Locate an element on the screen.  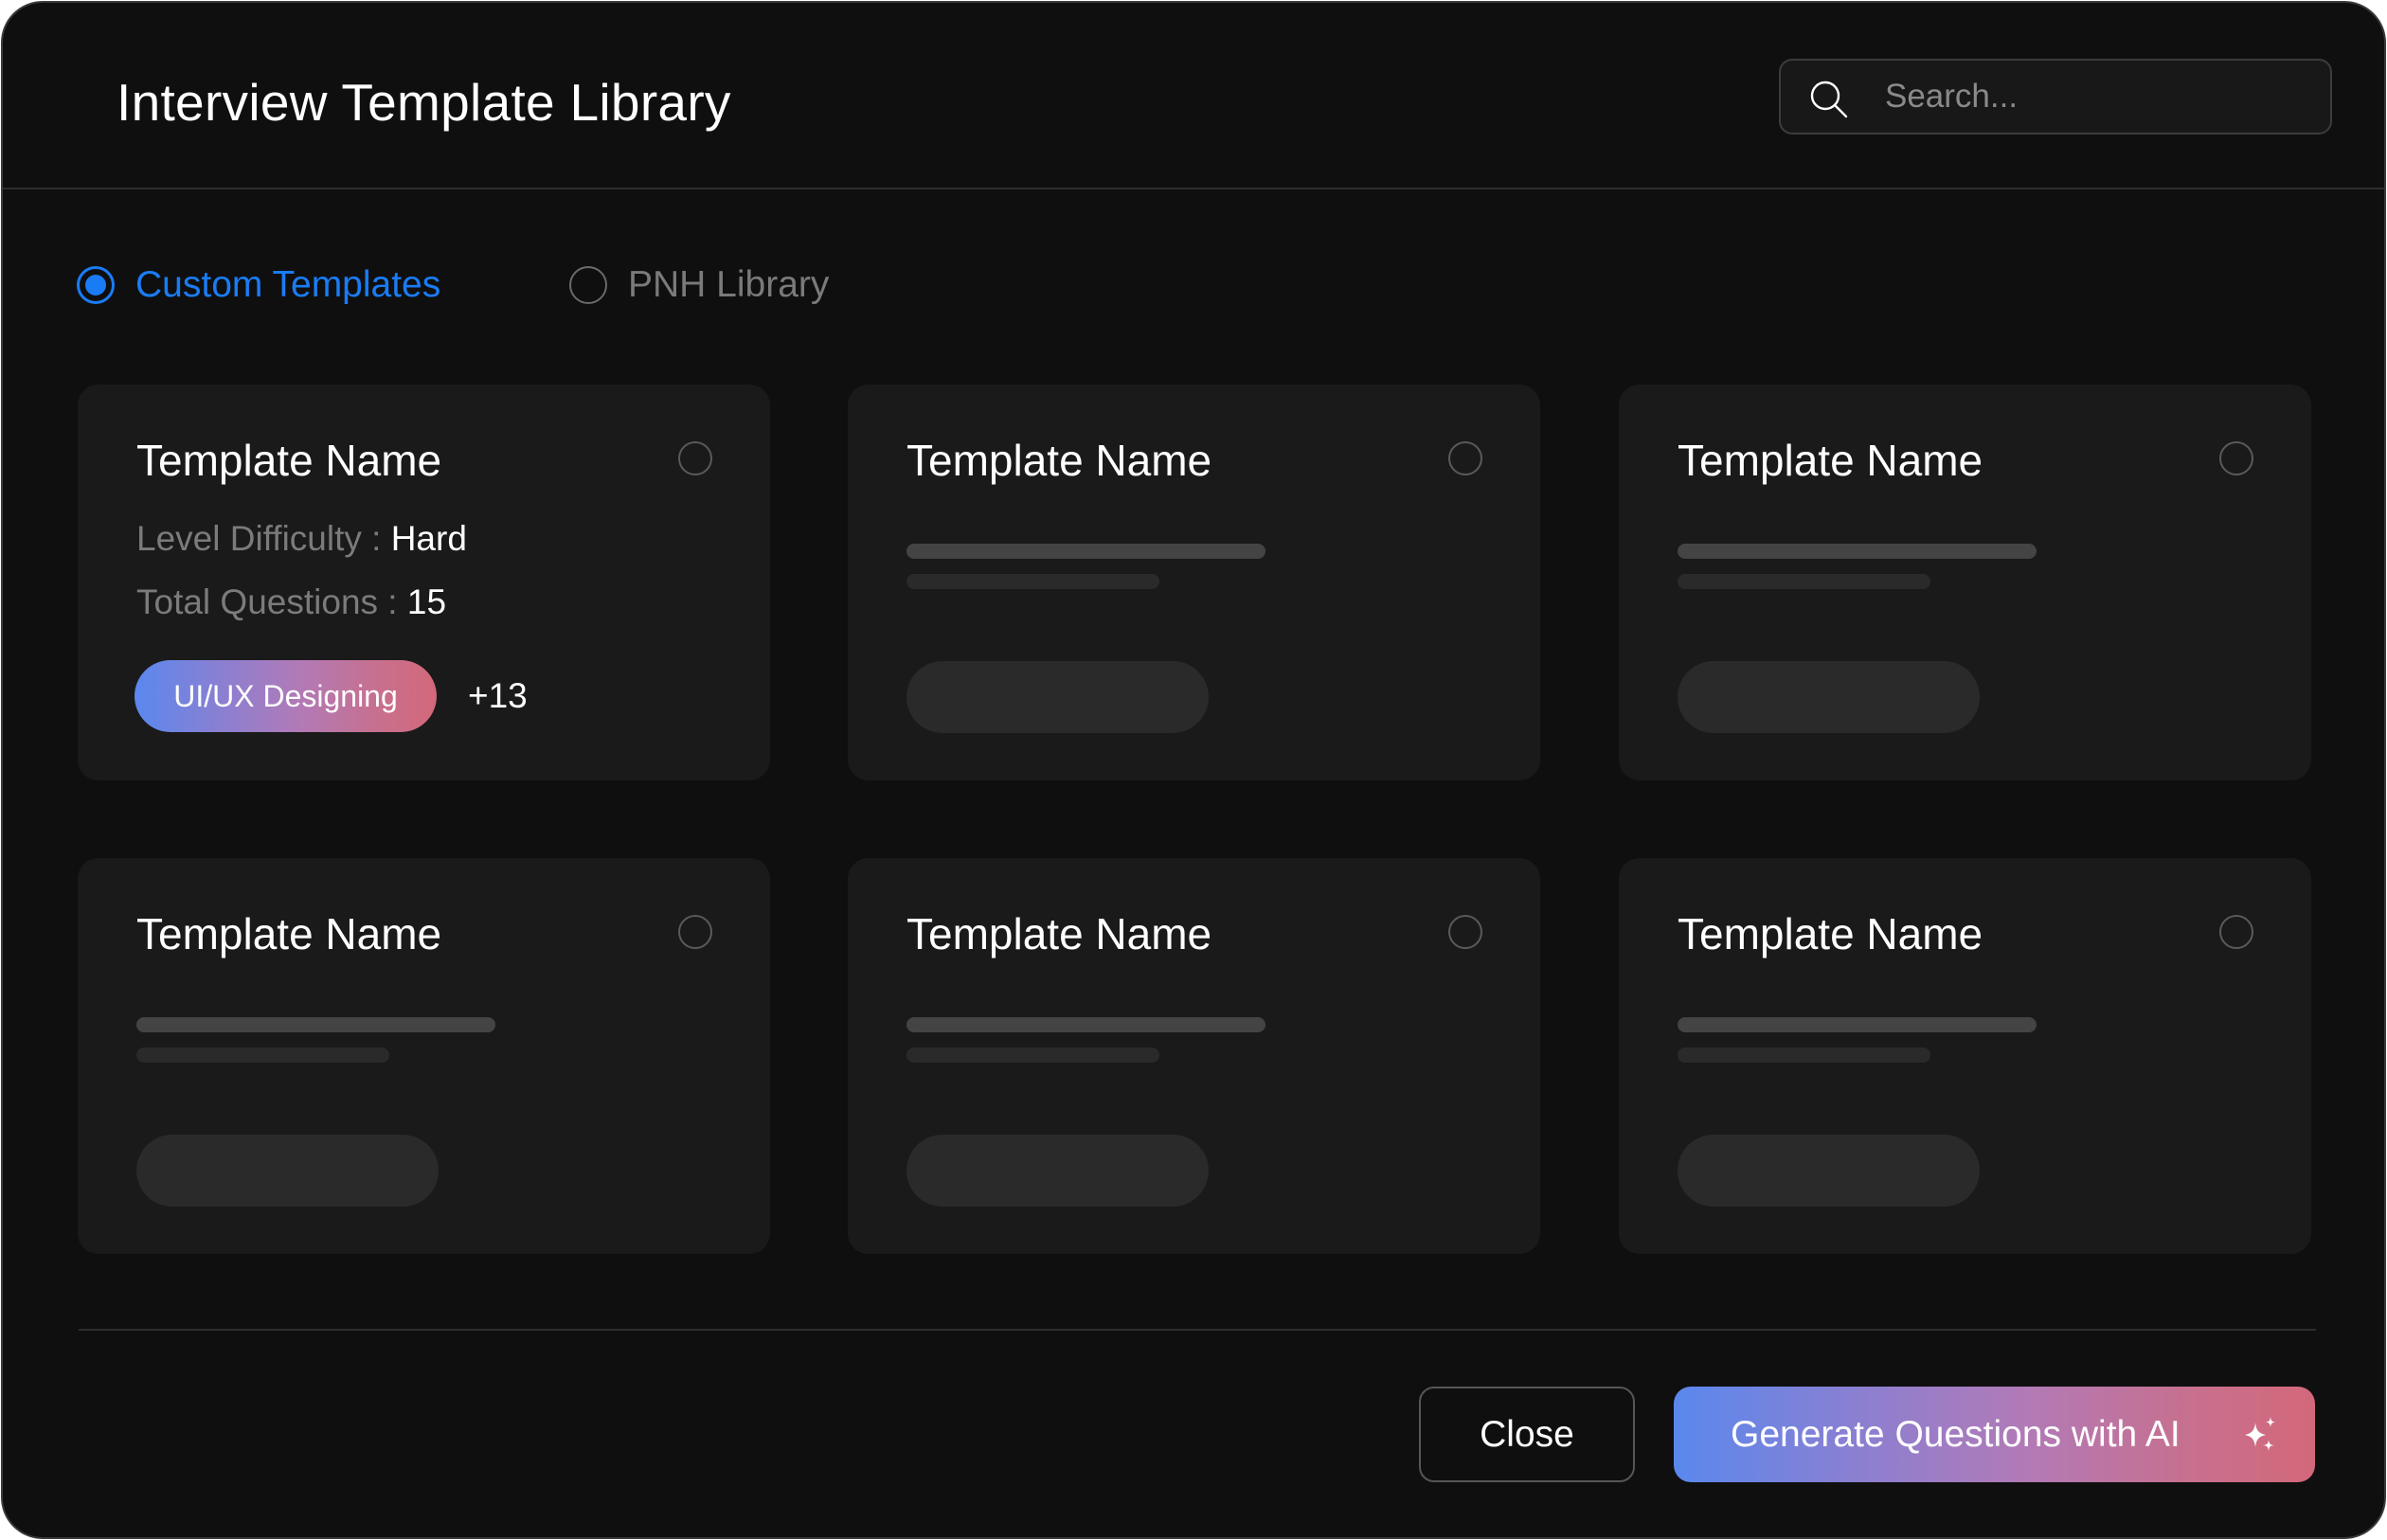
close-button: Close is located at coordinates (1527, 1434).